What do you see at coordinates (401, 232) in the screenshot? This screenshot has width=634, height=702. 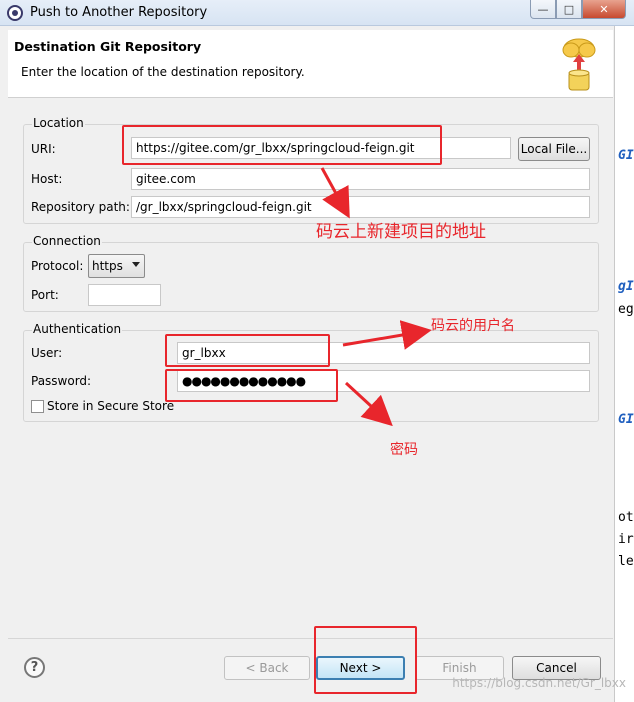 I see `uri-annotation: 码云上新建项目的地址` at bounding box center [401, 232].